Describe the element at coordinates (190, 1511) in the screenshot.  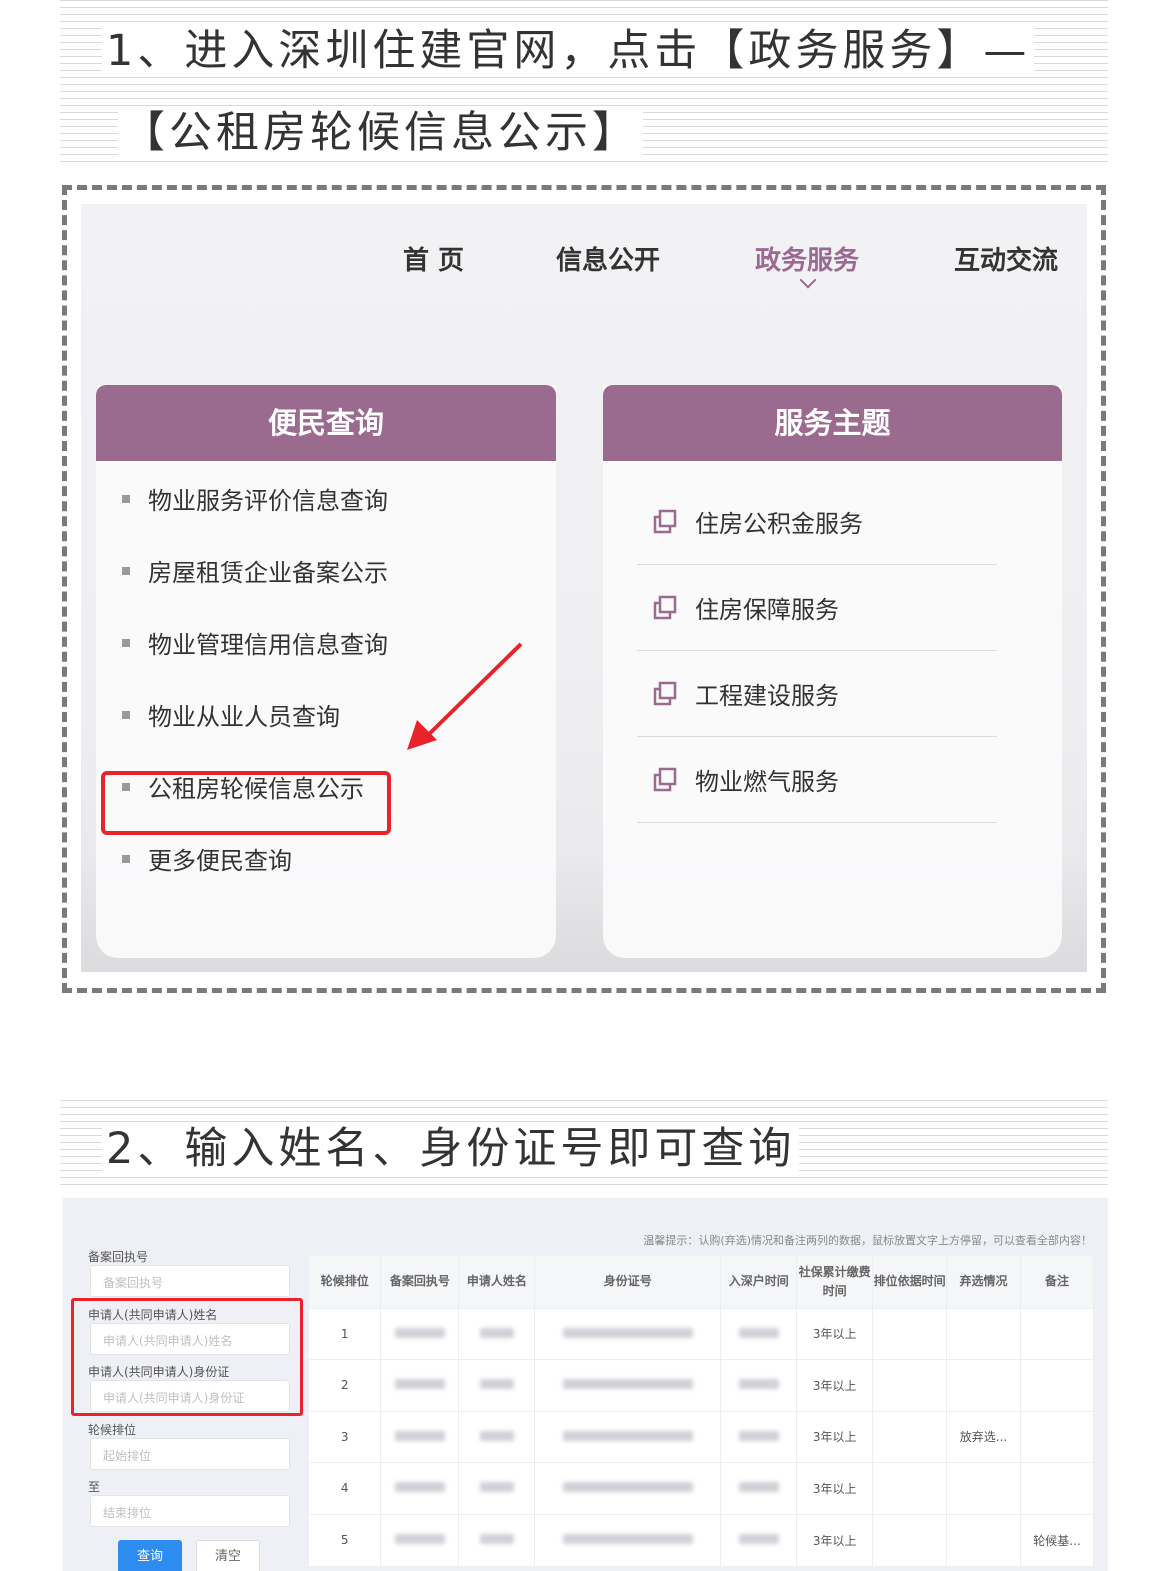
I see `rank-end-input: 结束排位` at that location.